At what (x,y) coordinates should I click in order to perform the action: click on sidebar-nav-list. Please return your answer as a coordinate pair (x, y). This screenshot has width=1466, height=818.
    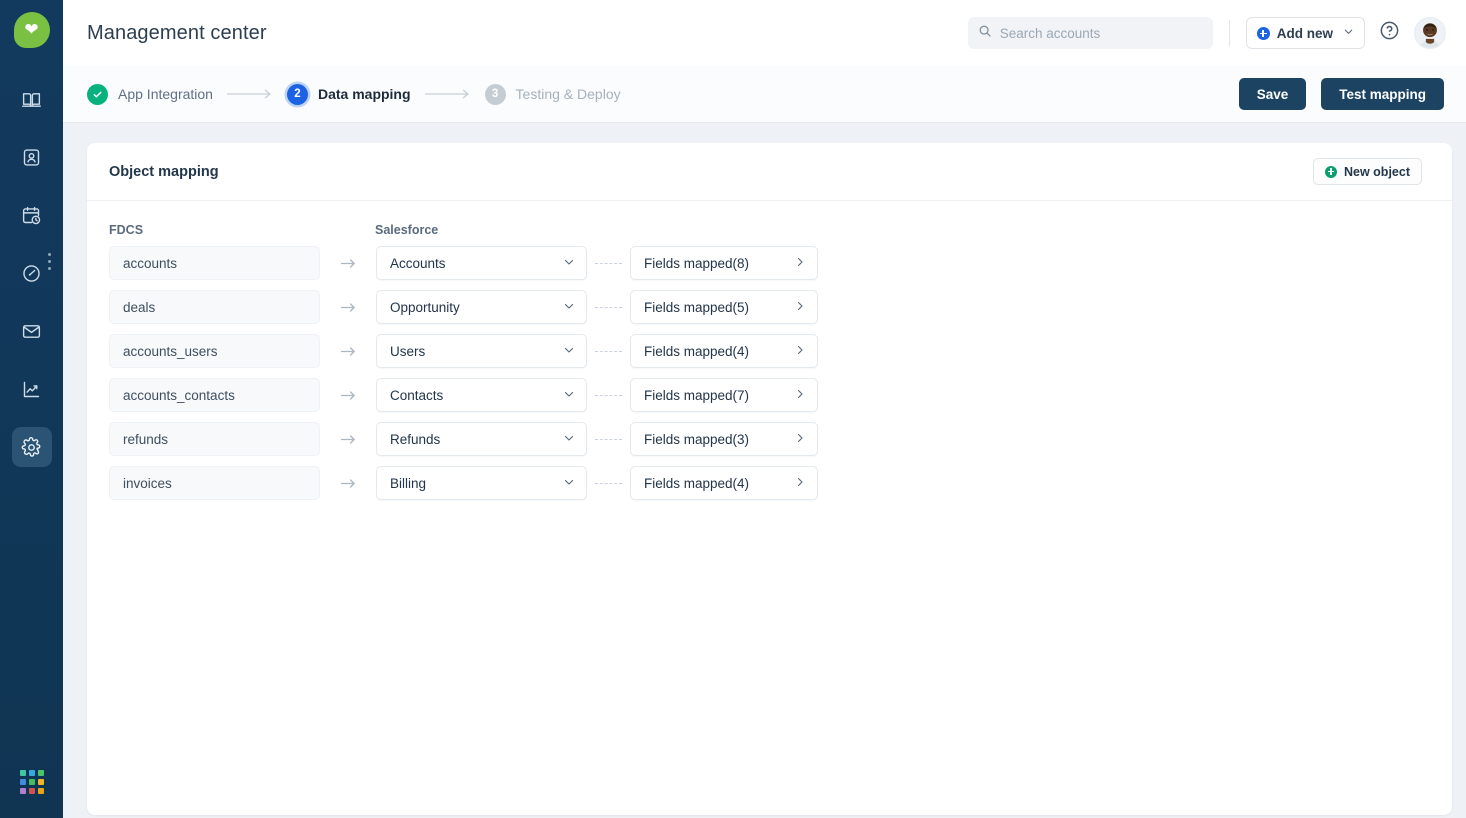
    Looking at the image, I should click on (31, 273).